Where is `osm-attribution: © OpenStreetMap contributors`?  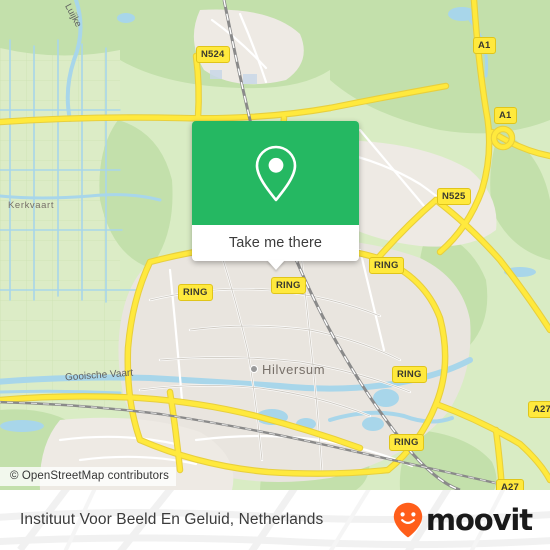
osm-attribution: © OpenStreetMap contributors is located at coordinates (88, 476).